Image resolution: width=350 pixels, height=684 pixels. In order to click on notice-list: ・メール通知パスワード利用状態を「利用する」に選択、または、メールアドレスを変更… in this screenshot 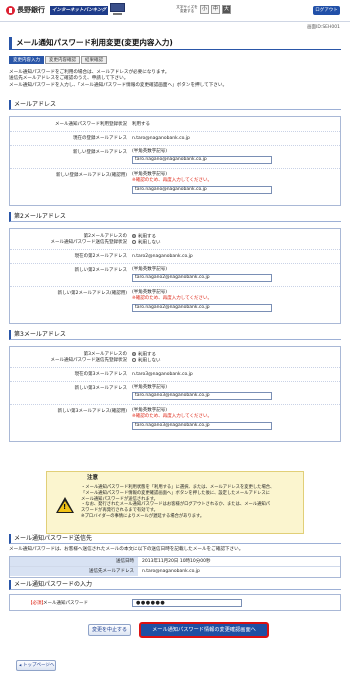, I will do `click(190, 502)`.